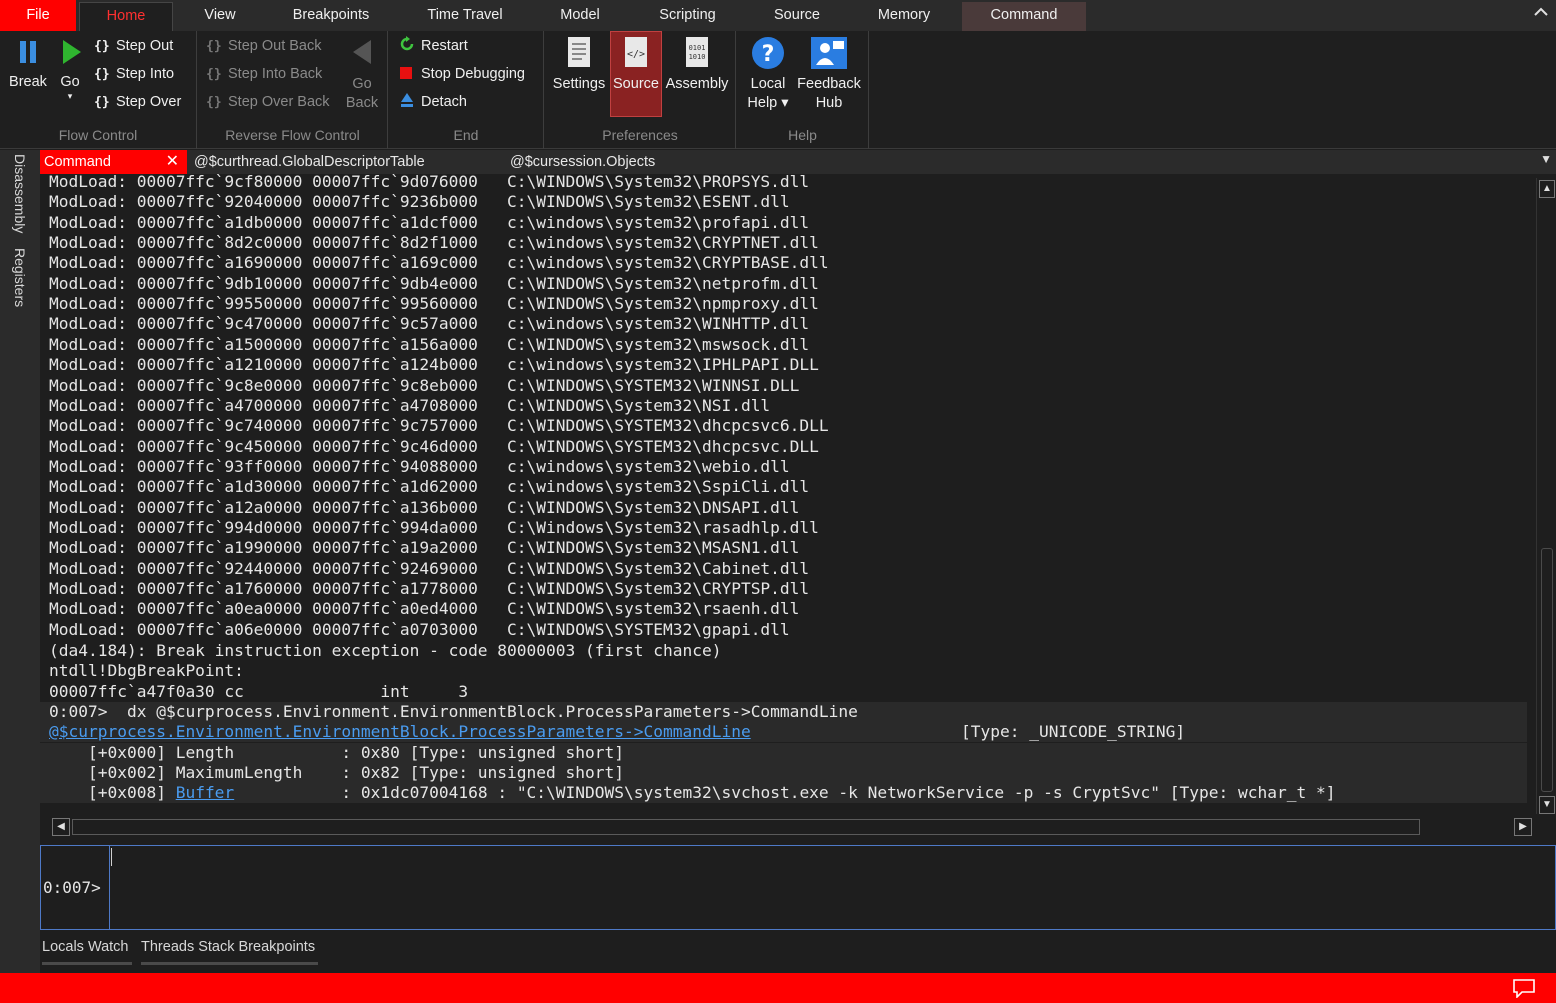 Image resolution: width=1556 pixels, height=1003 pixels. Describe the element at coordinates (214, 46) in the screenshot. I see `step-out-back-icon: {}` at that location.